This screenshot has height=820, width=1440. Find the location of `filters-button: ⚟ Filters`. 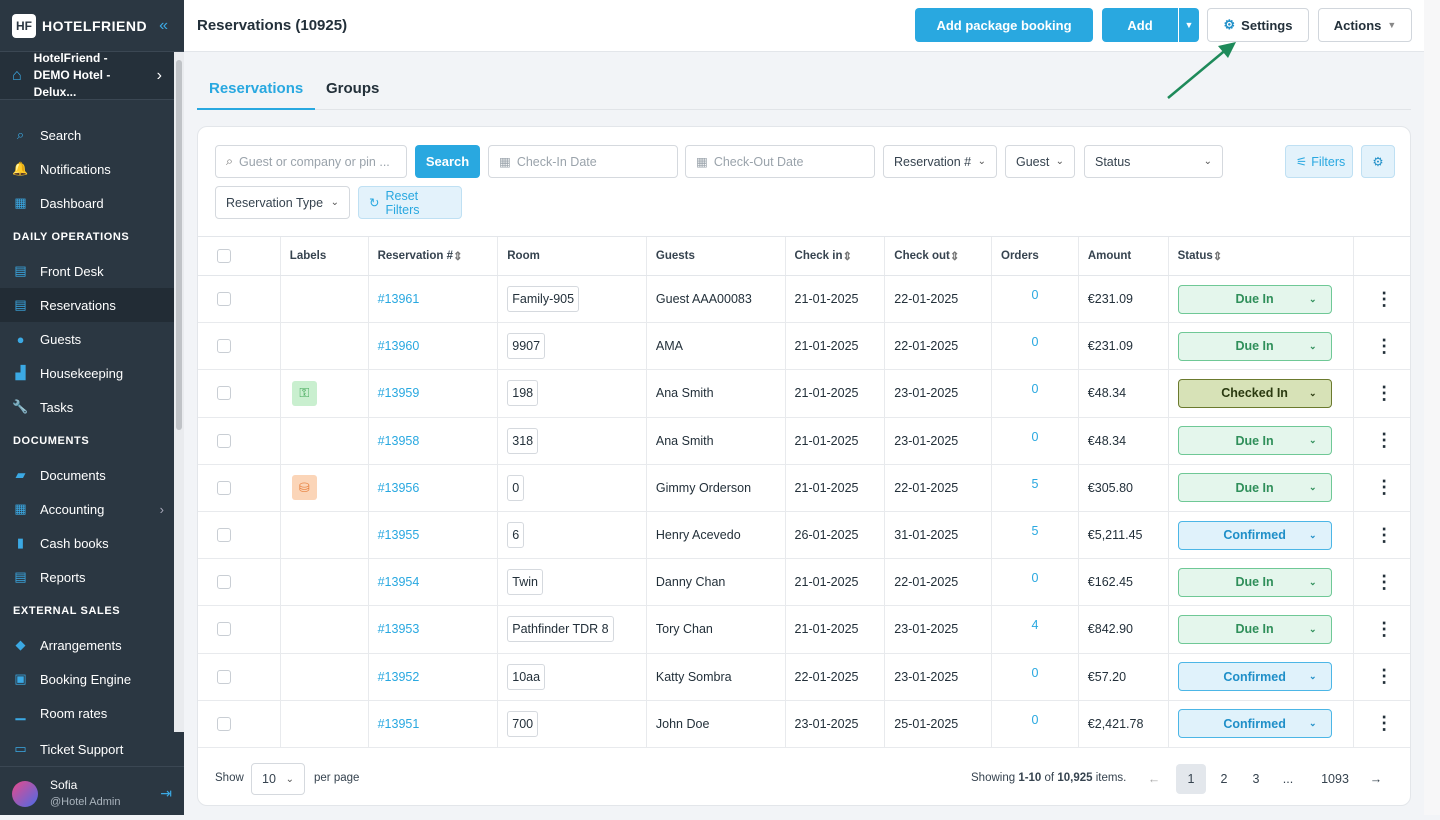

filters-button: ⚟ Filters is located at coordinates (1319, 161).